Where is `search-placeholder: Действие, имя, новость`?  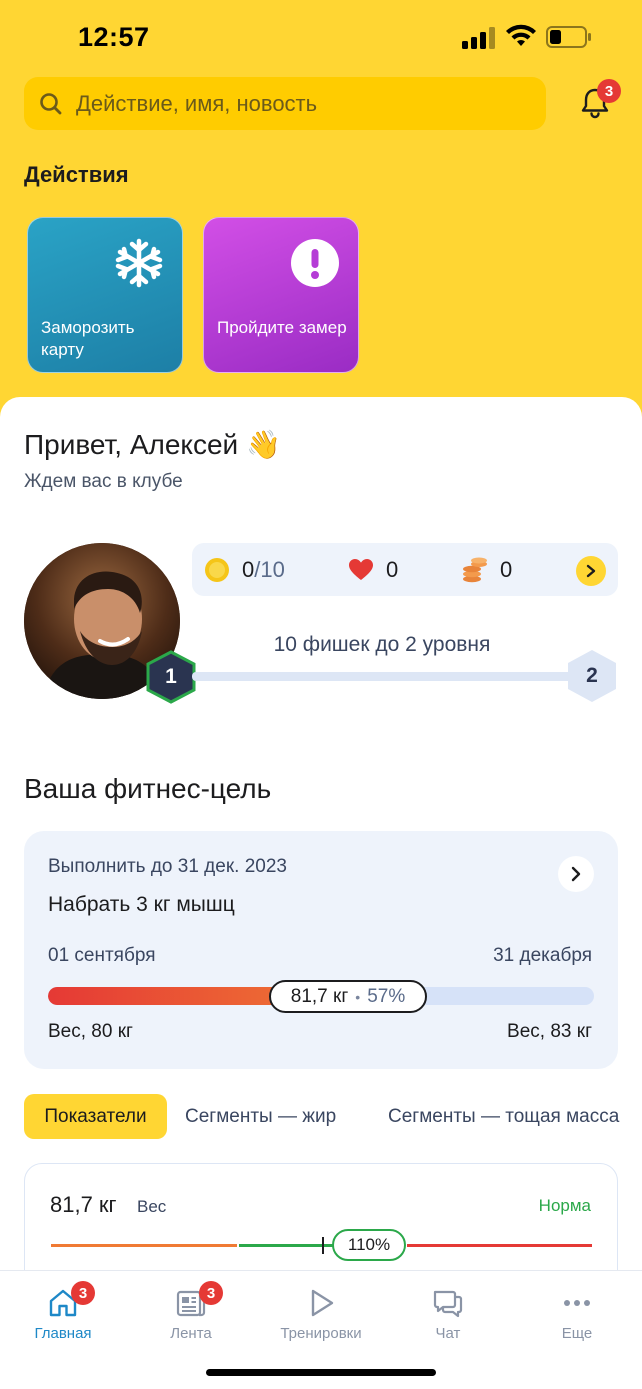 search-placeholder: Действие, имя, новость is located at coordinates (197, 103).